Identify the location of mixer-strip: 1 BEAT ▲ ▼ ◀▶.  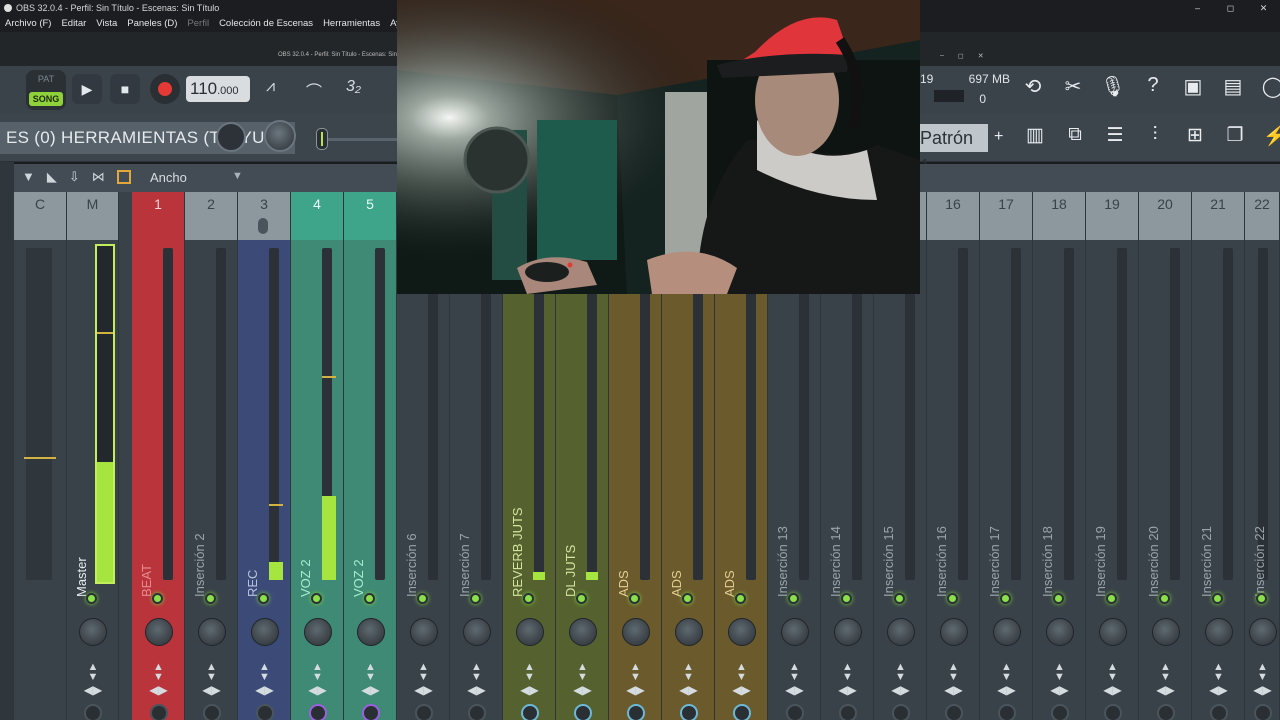
(158, 456).